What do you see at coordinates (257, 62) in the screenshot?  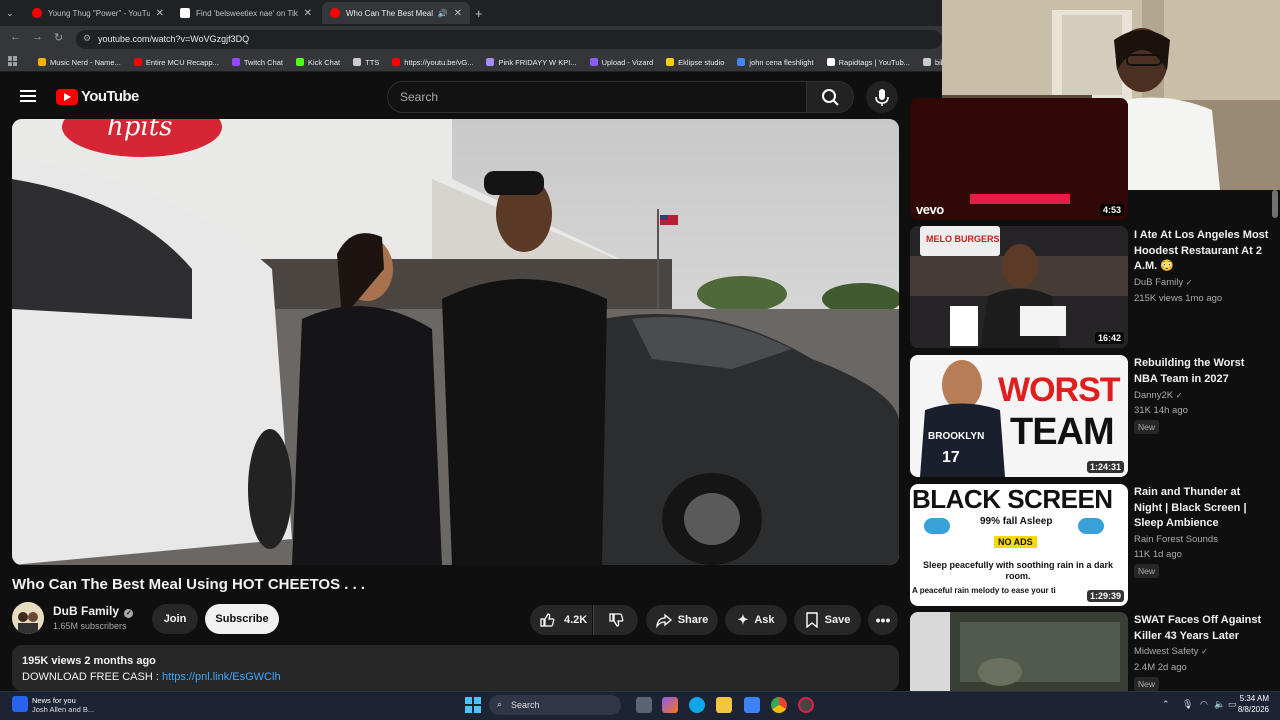 I see `bookmark-item: Twitch Chat` at bounding box center [257, 62].